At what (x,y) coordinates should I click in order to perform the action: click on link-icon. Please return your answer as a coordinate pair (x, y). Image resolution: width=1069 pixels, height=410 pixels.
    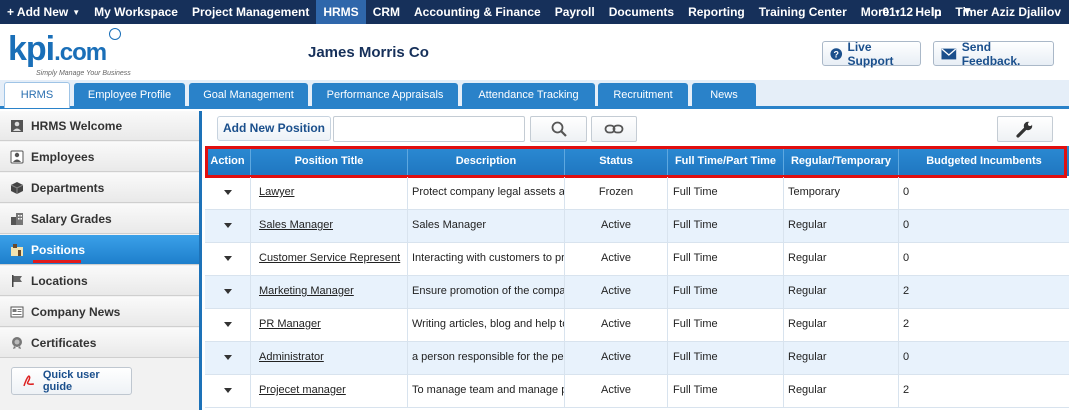
    Looking at the image, I should click on (614, 129).